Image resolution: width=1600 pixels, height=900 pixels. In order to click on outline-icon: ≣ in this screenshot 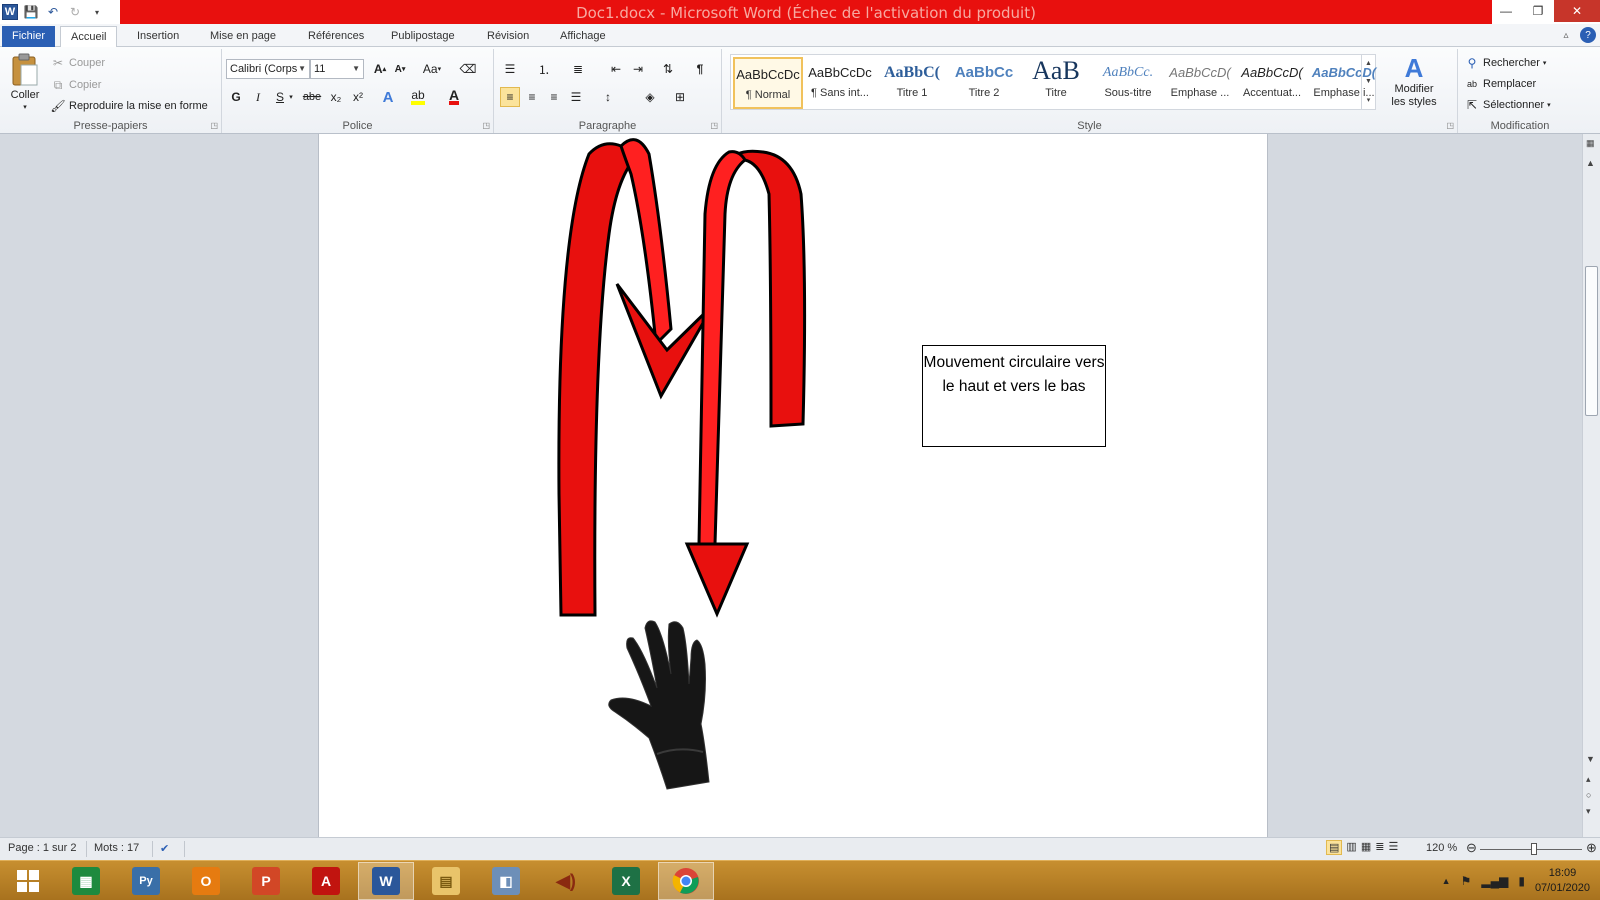, I will do `click(1379, 847)`.